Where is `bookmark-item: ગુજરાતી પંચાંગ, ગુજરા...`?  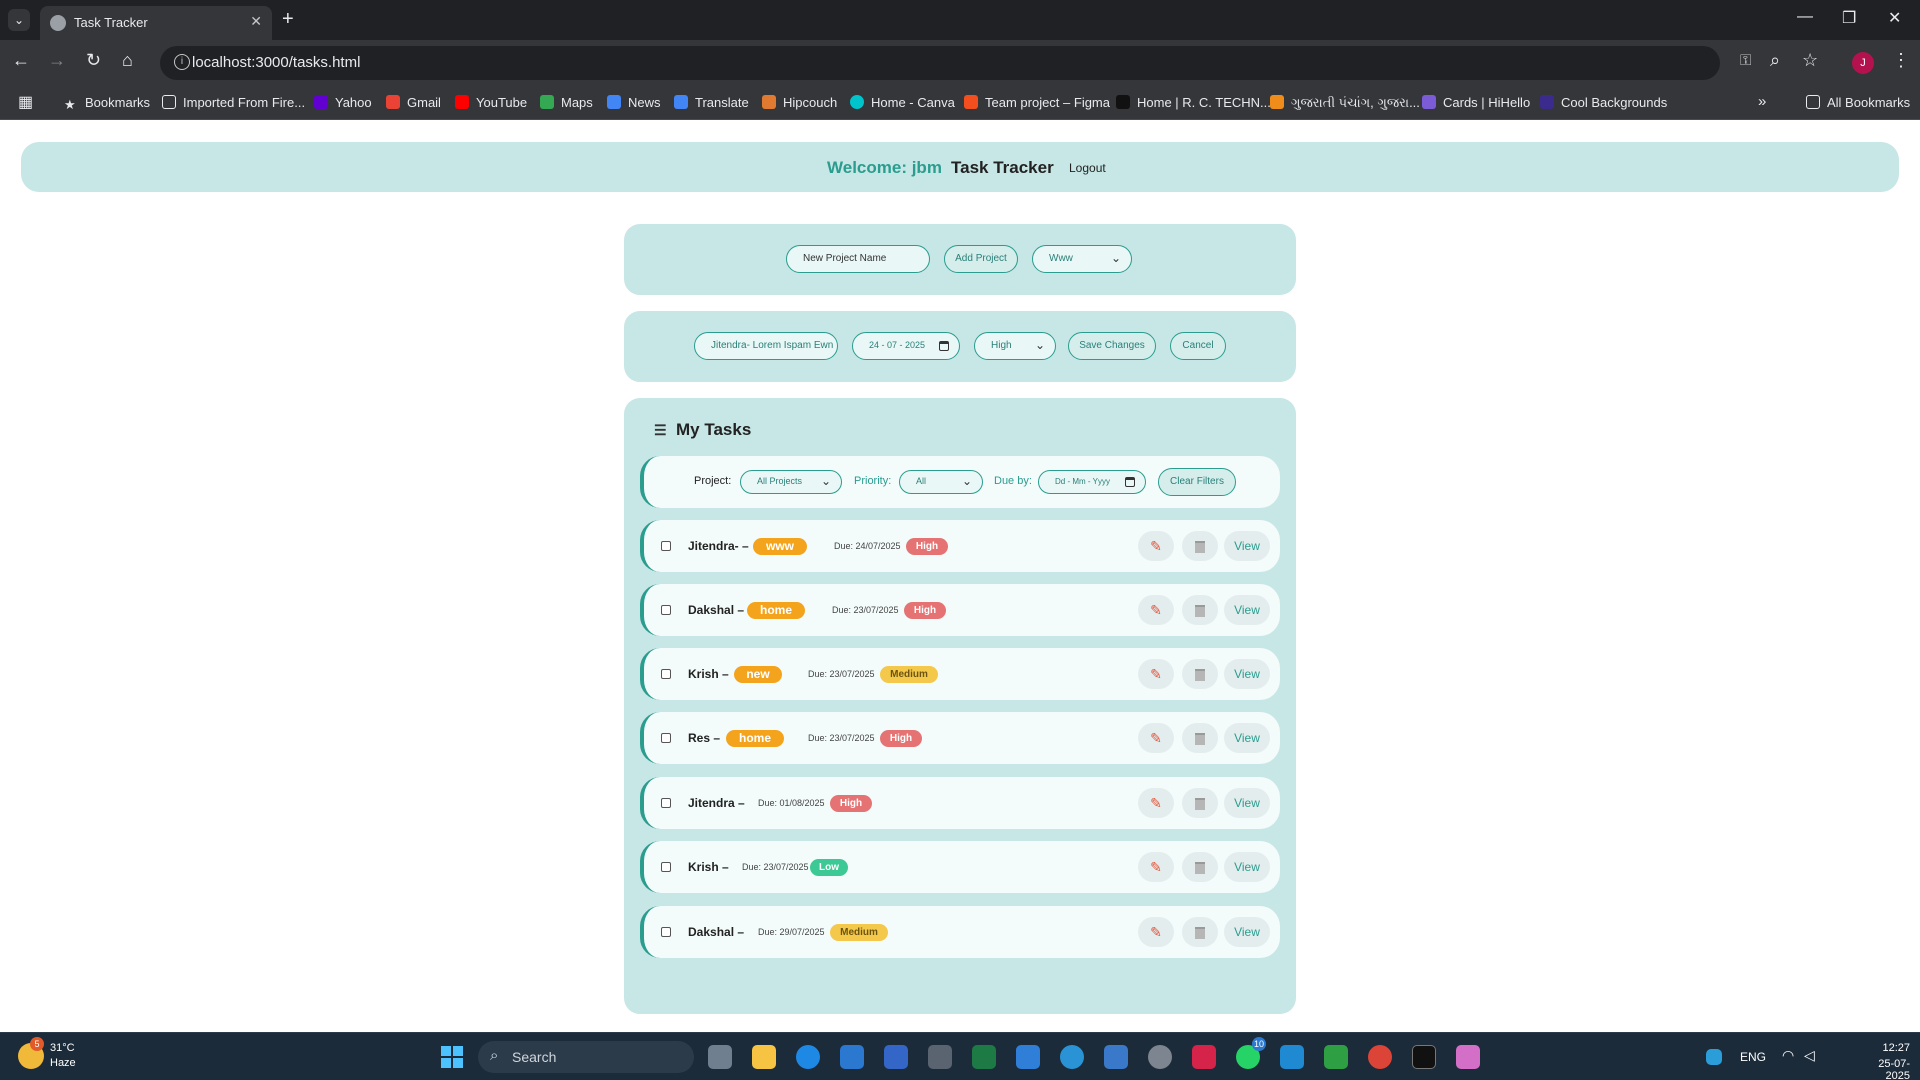
bookmark-item: ગુજરાતી પંચાંગ, ગુજરા... is located at coordinates (1345, 103).